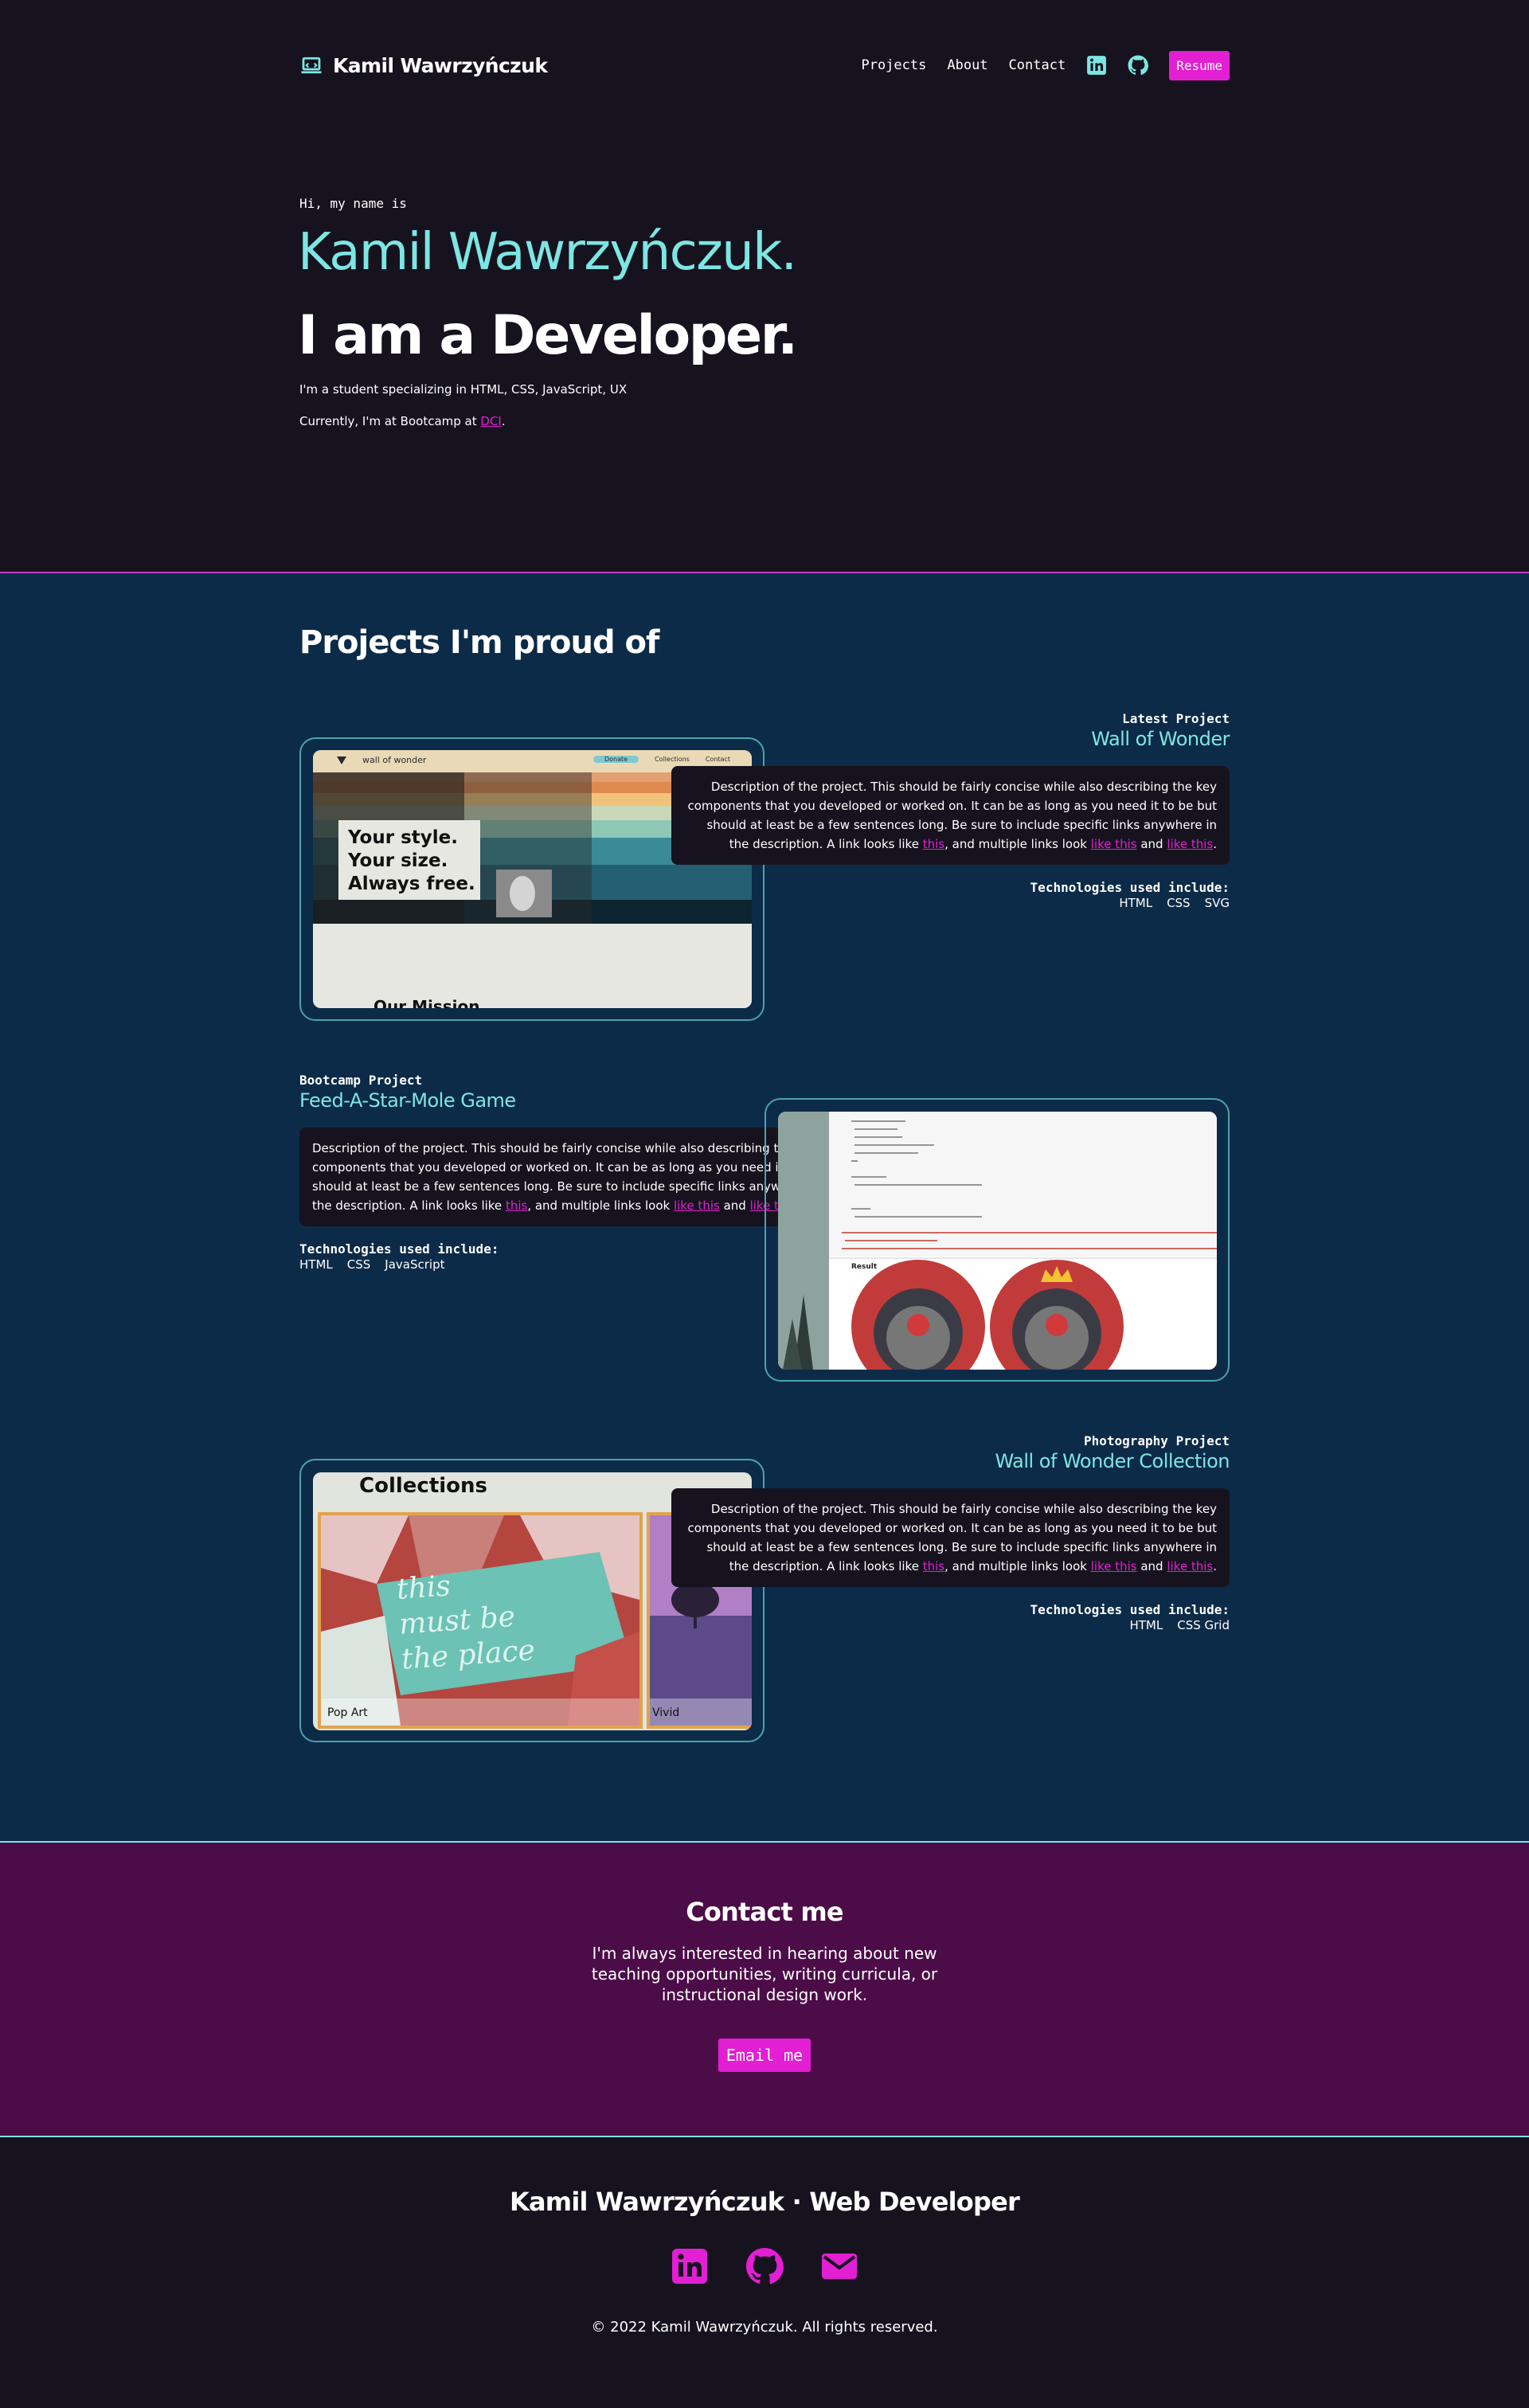 Image resolution: width=1529 pixels, height=2408 pixels. I want to click on footer-github-link, so click(764, 2266).